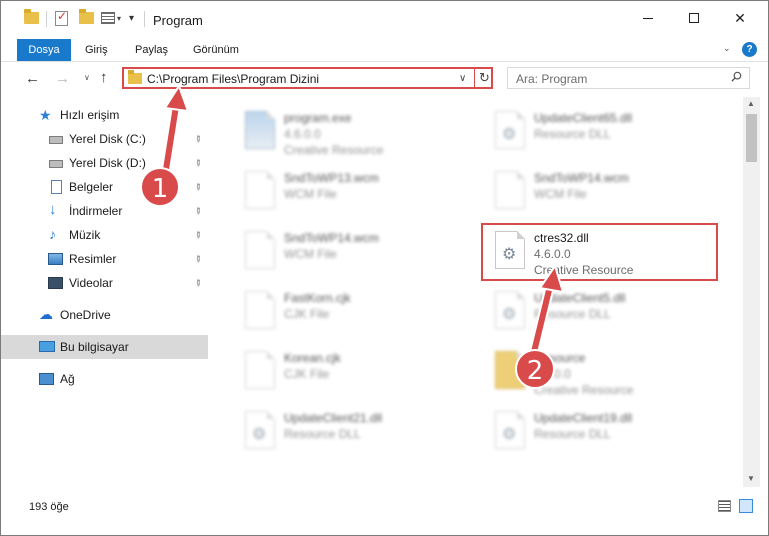  Describe the element at coordinates (746, 506) in the screenshot. I see `large-icons-view-icon` at that location.